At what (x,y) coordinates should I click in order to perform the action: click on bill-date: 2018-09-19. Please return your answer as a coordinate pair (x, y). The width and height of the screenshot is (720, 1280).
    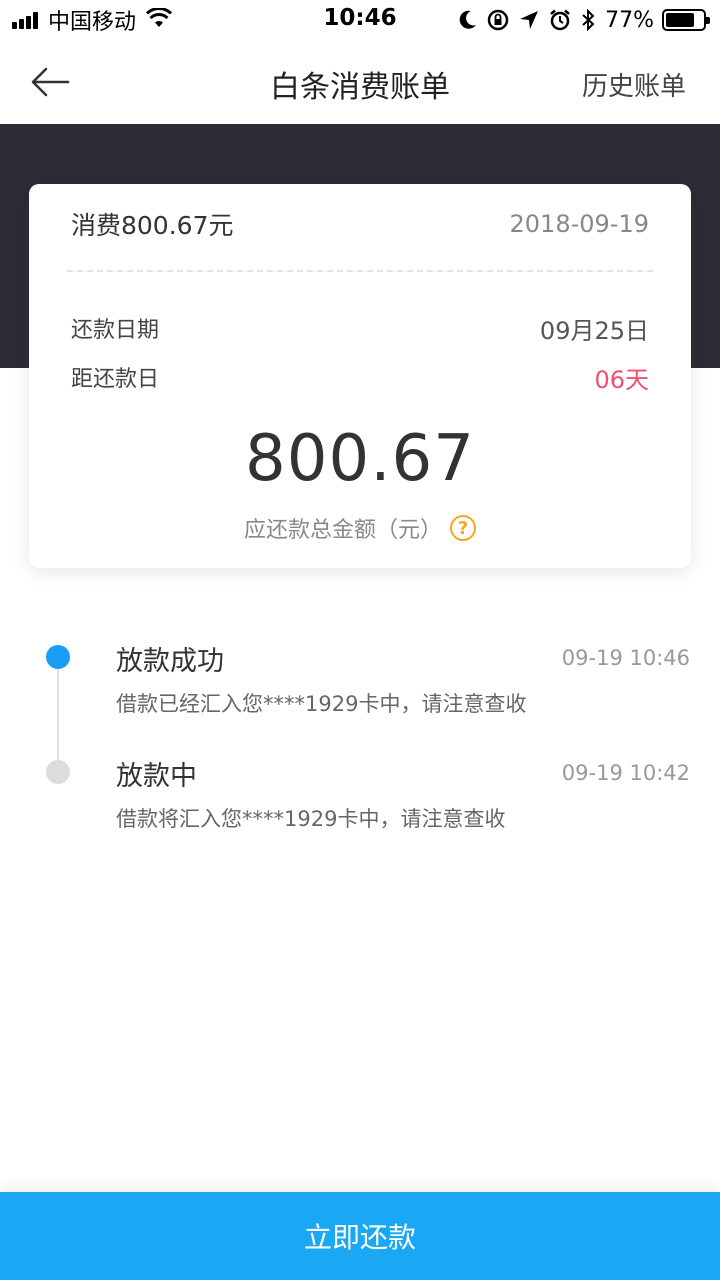
    Looking at the image, I should click on (579, 224).